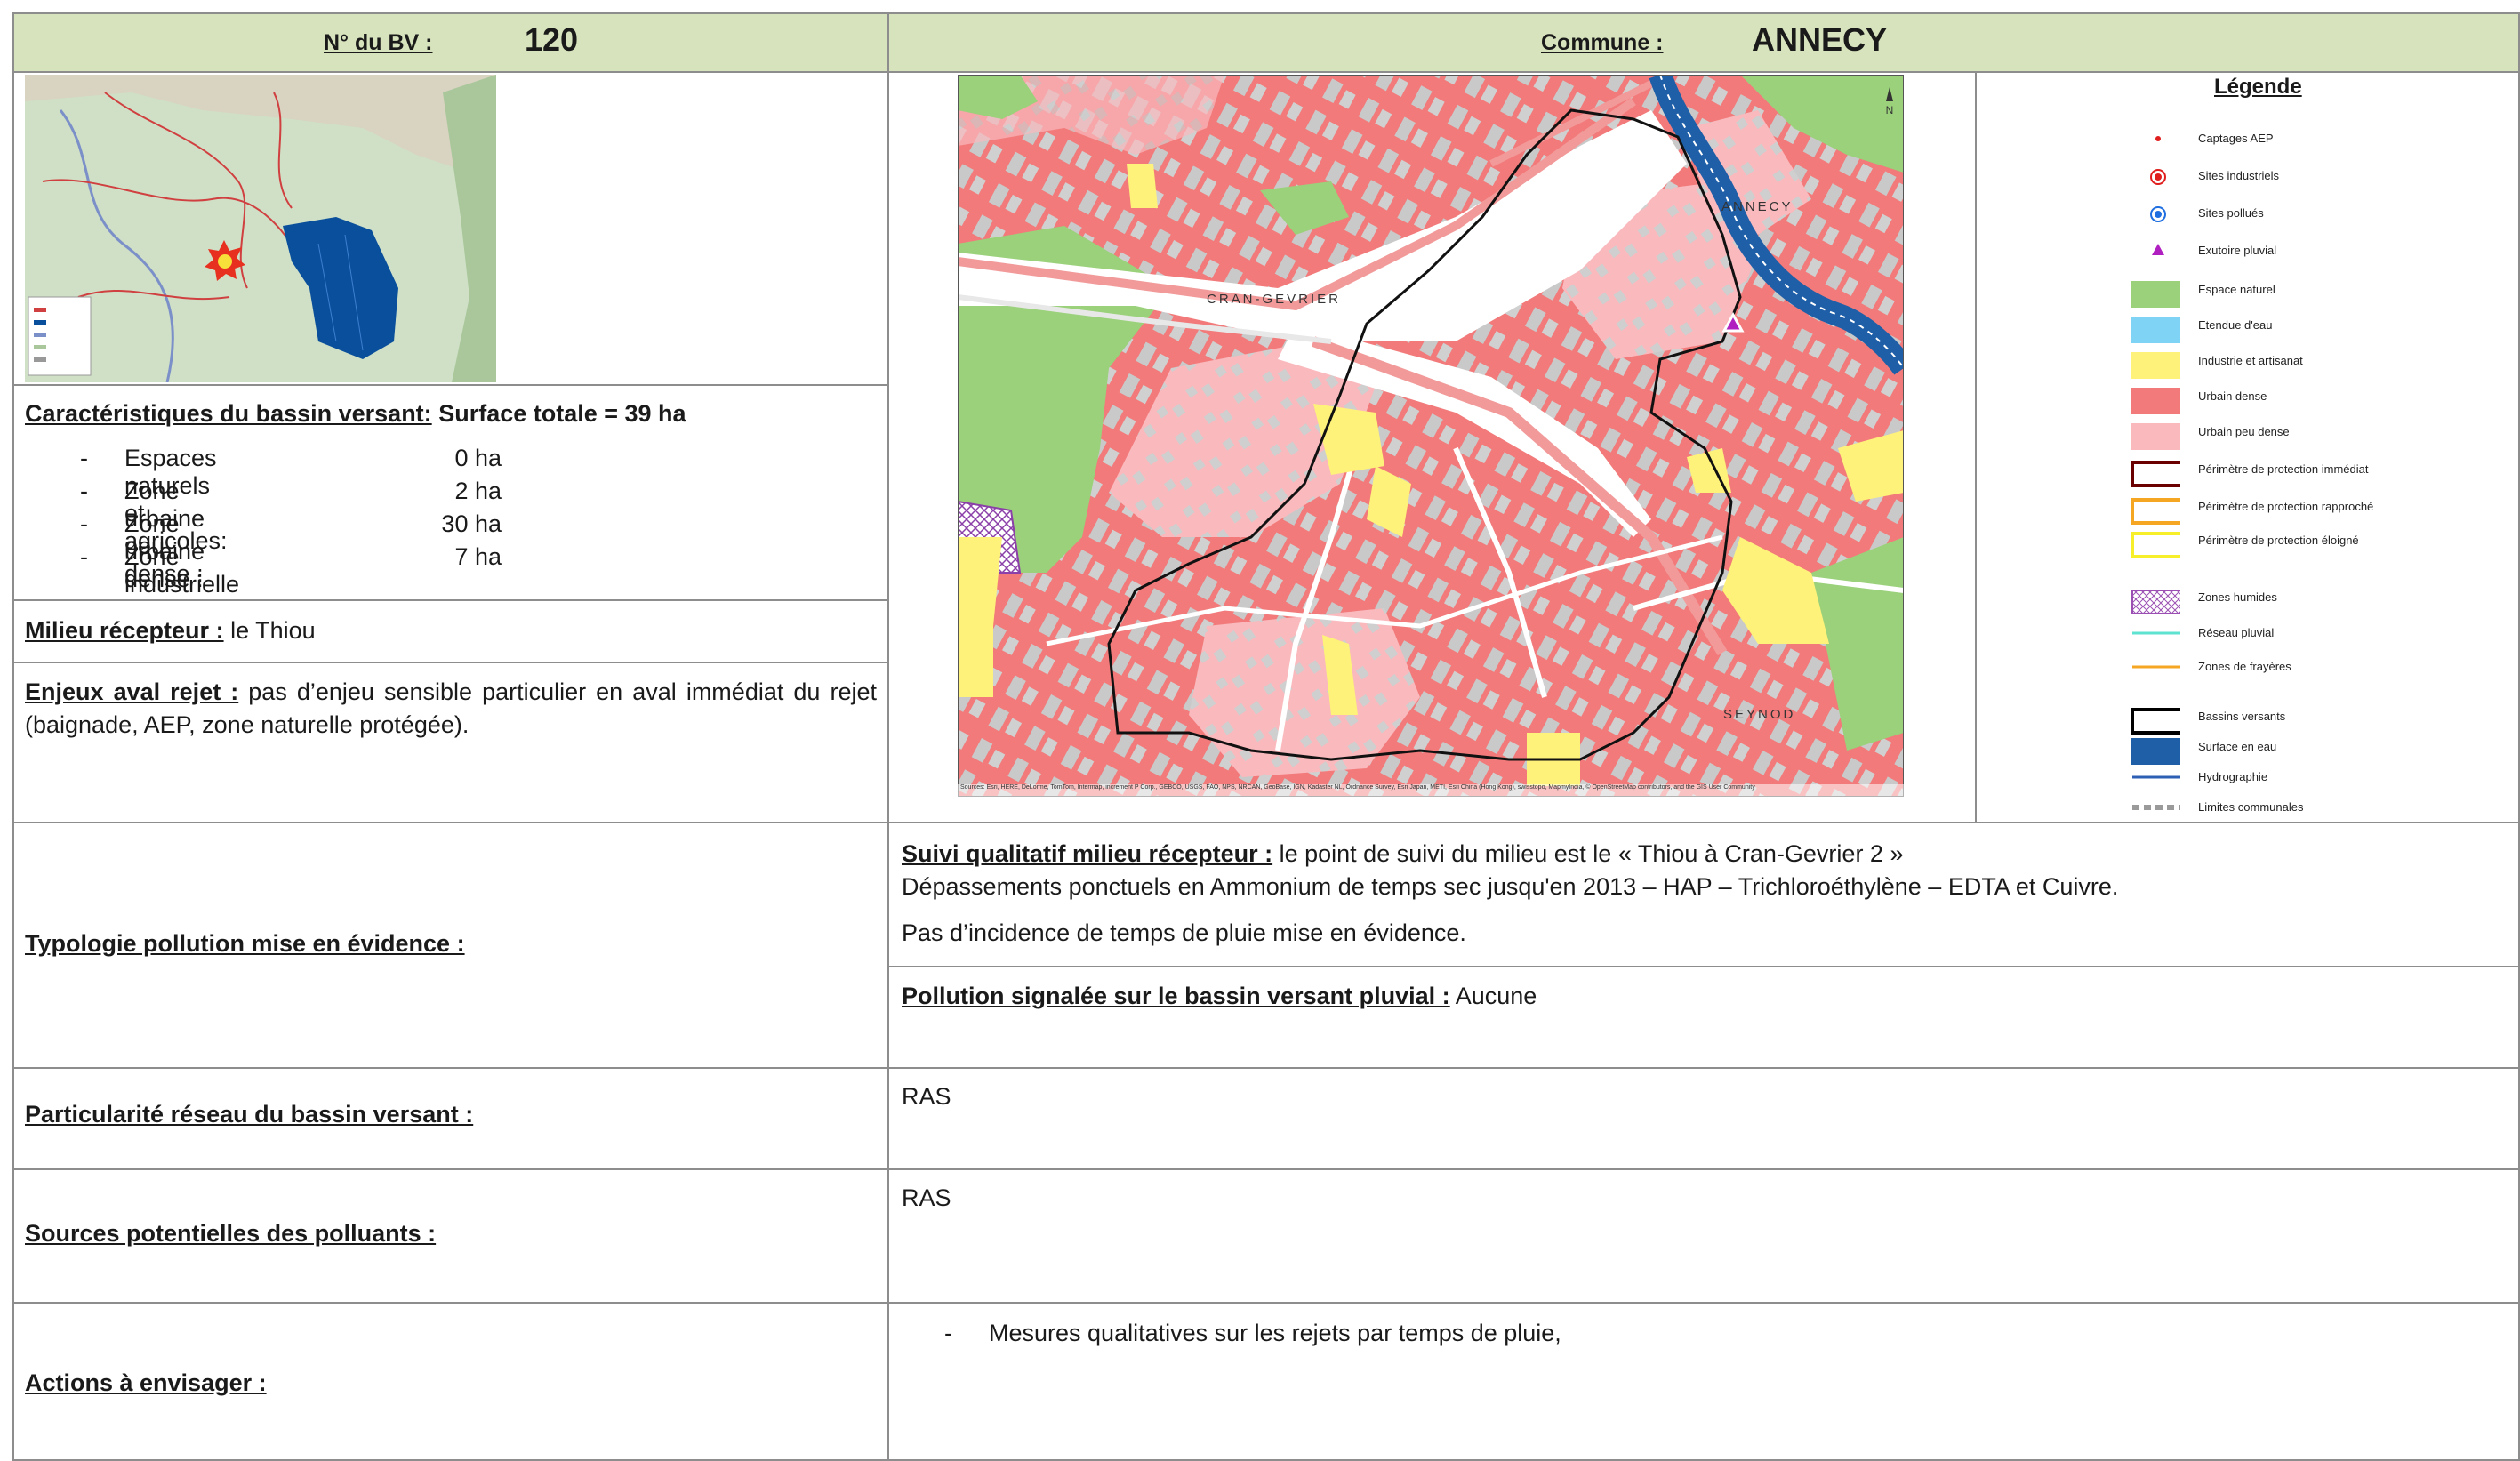  Describe the element at coordinates (2158, 214) in the screenshot. I see `ring-blue-legend-icon` at that location.